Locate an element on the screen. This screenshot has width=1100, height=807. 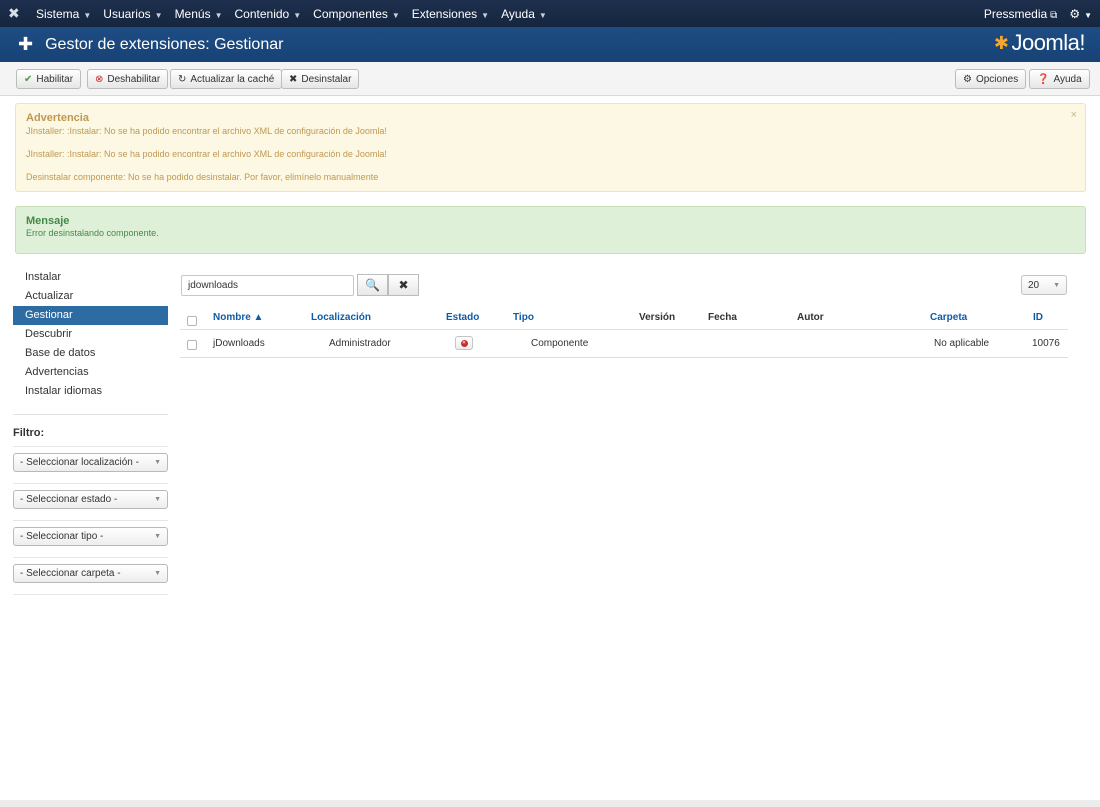
column-location: Localización is located at coordinates (341, 317).